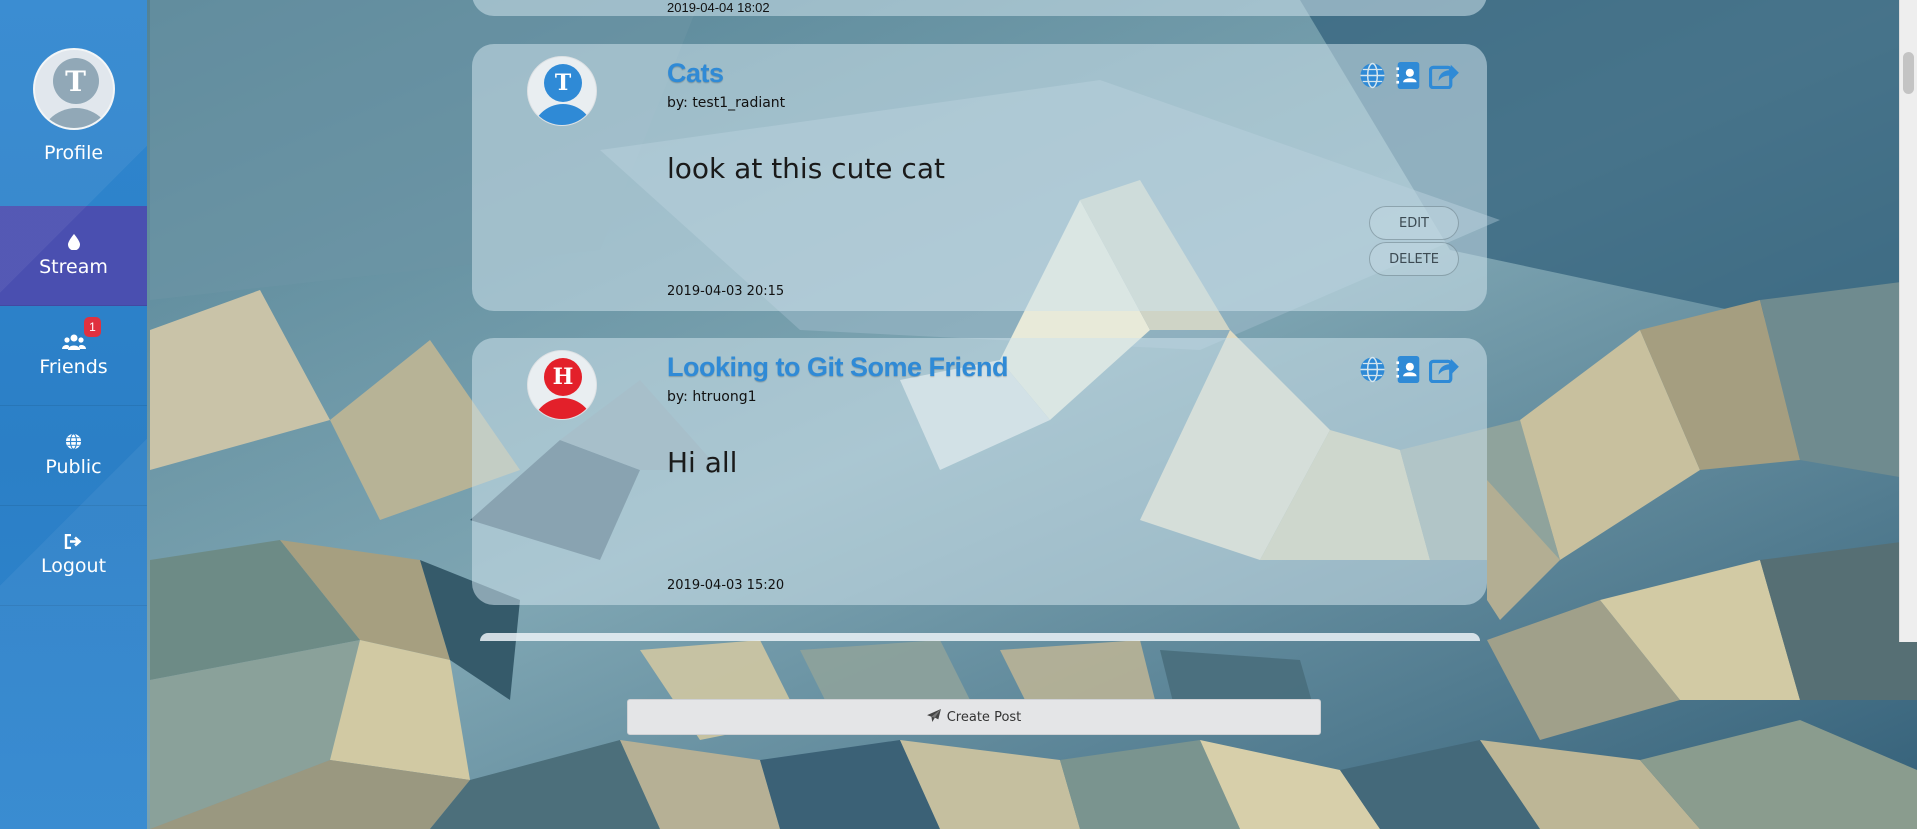 The height and width of the screenshot is (829, 1917). What do you see at coordinates (980, 637) in the screenshot?
I see `post-card-partial` at bounding box center [980, 637].